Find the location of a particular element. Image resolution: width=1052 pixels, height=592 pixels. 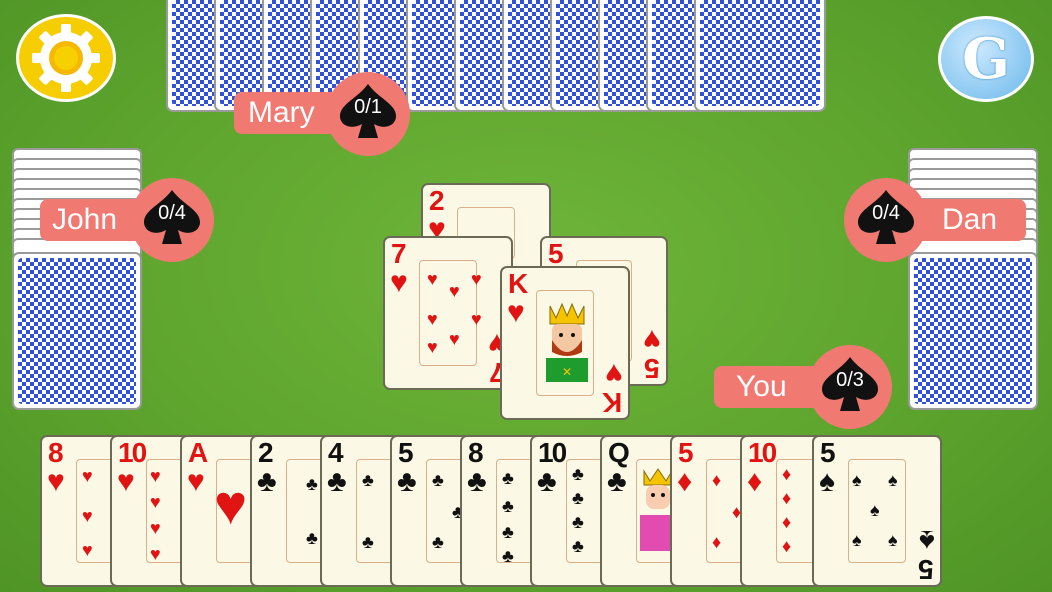

gear-icon is located at coordinates (66, 58).